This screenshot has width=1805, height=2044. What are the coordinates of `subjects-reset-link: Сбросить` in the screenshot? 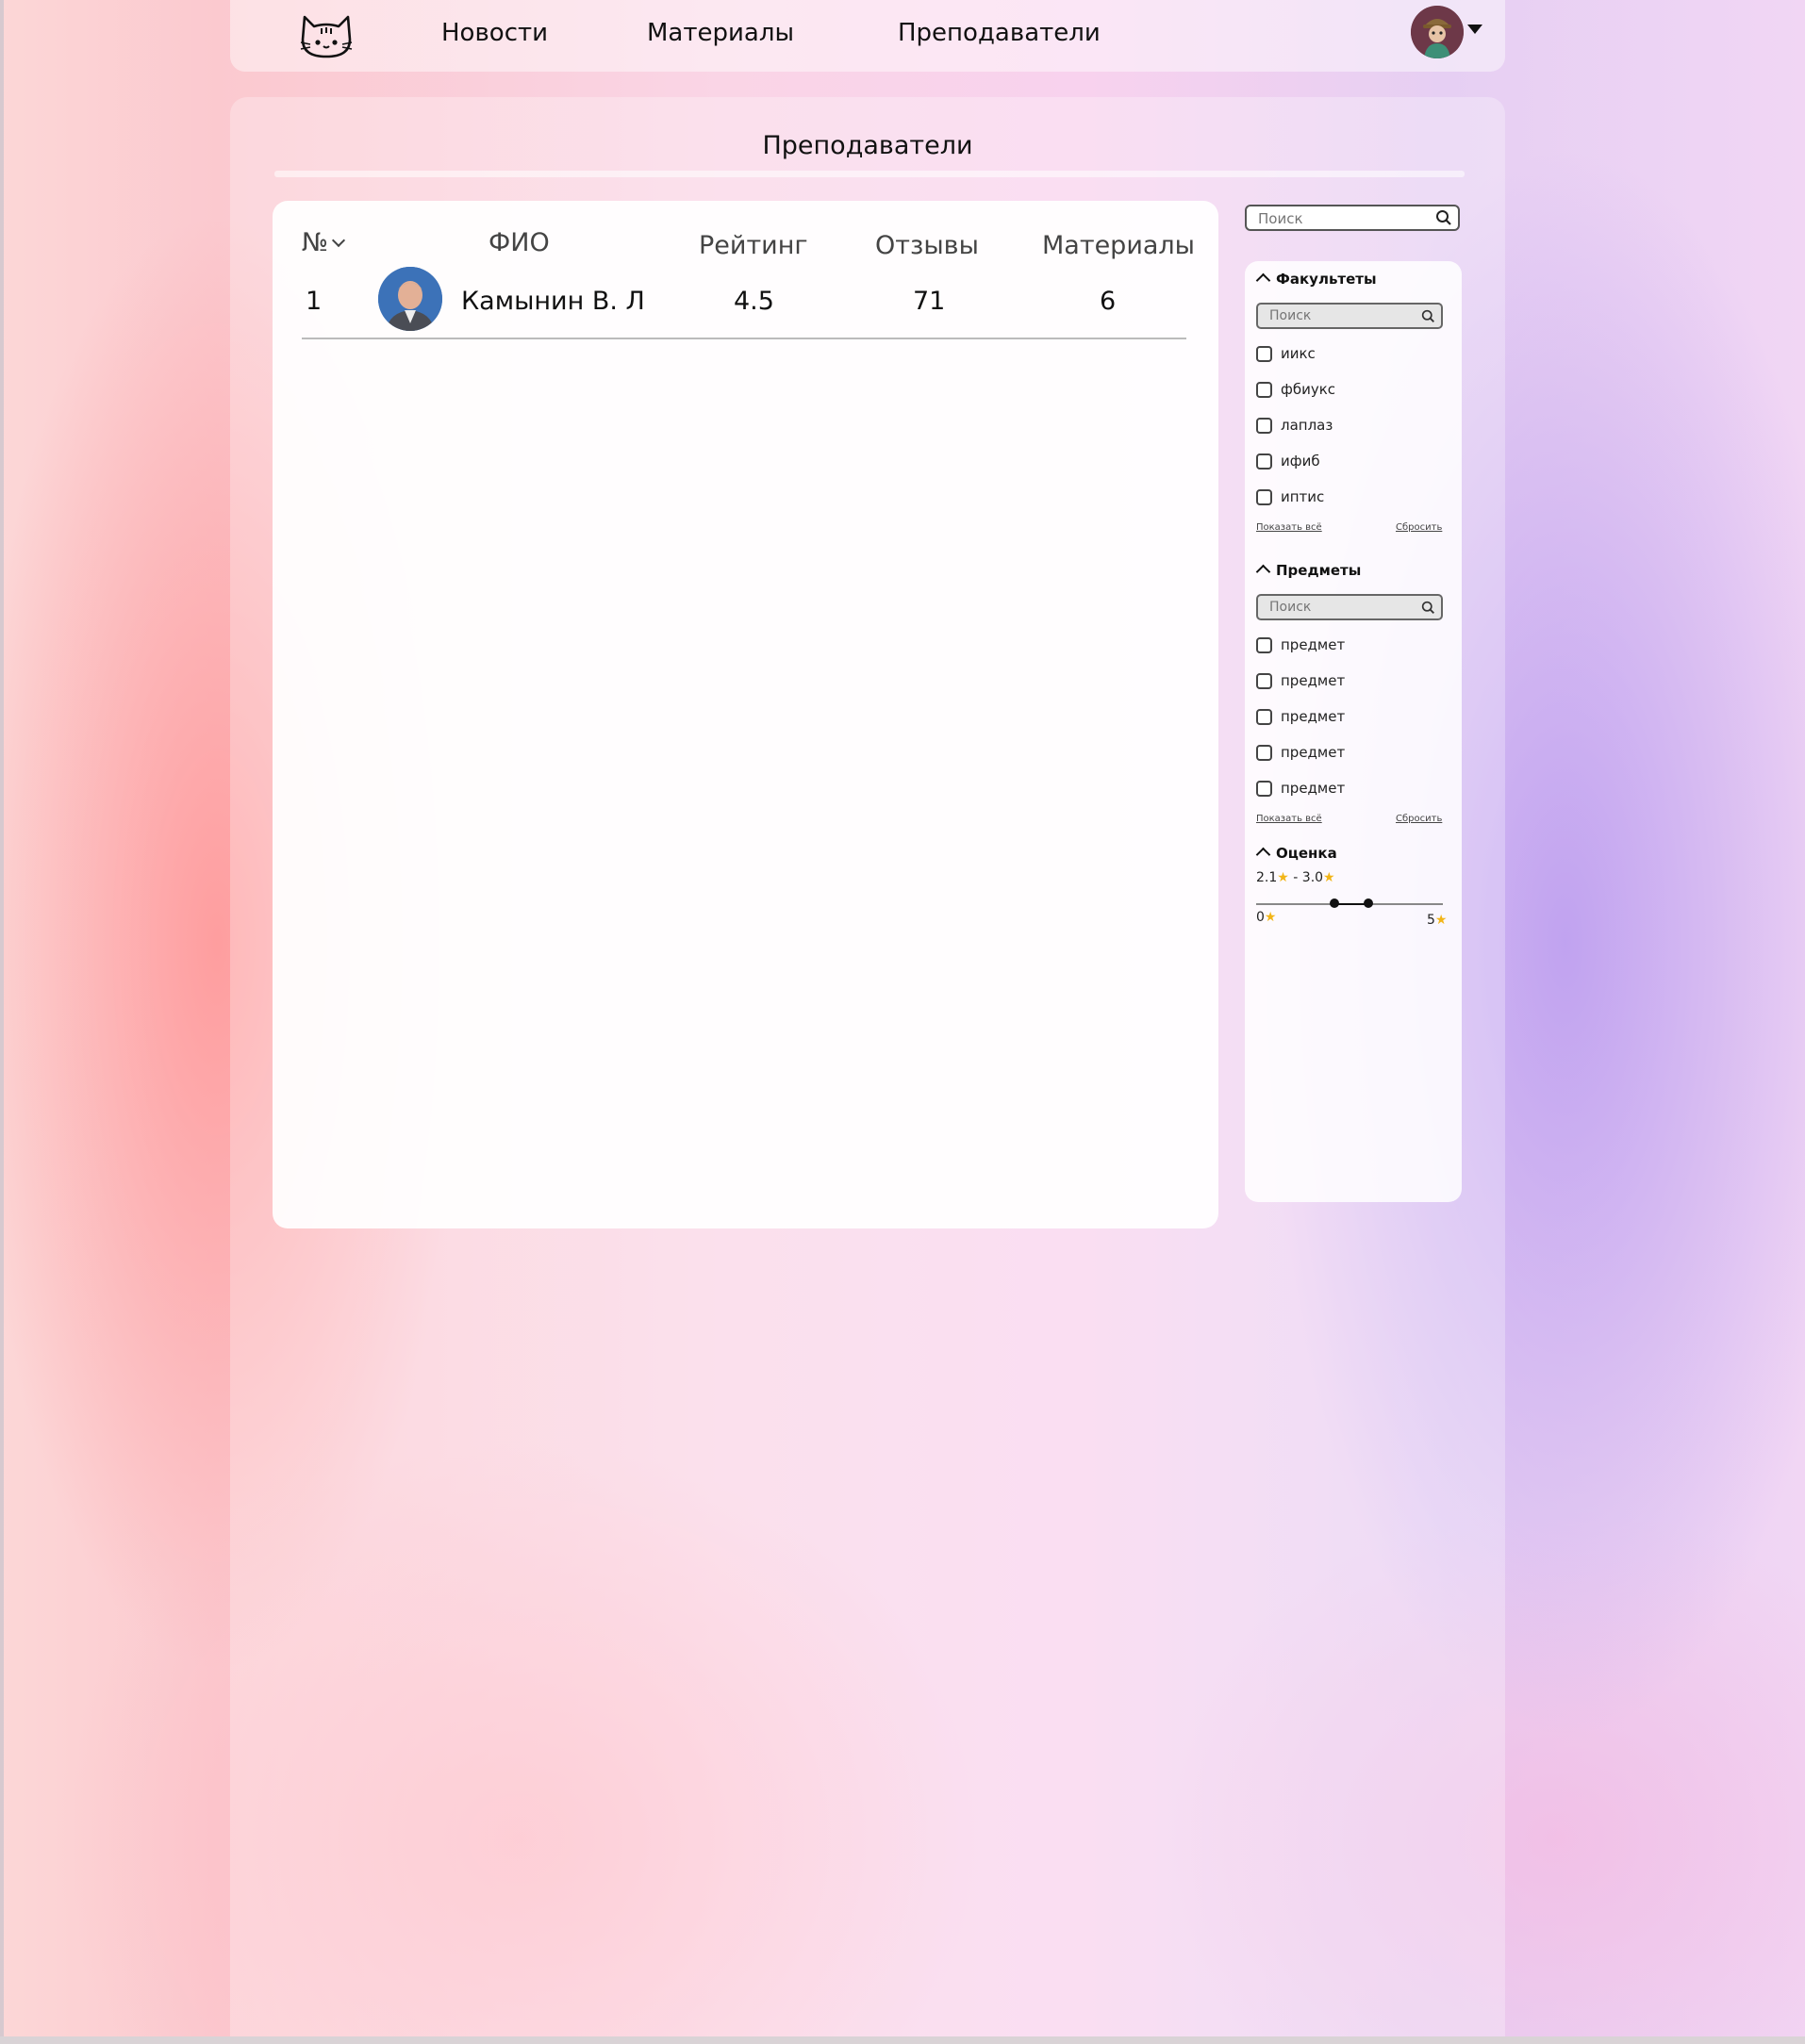 It's located at (1419, 819).